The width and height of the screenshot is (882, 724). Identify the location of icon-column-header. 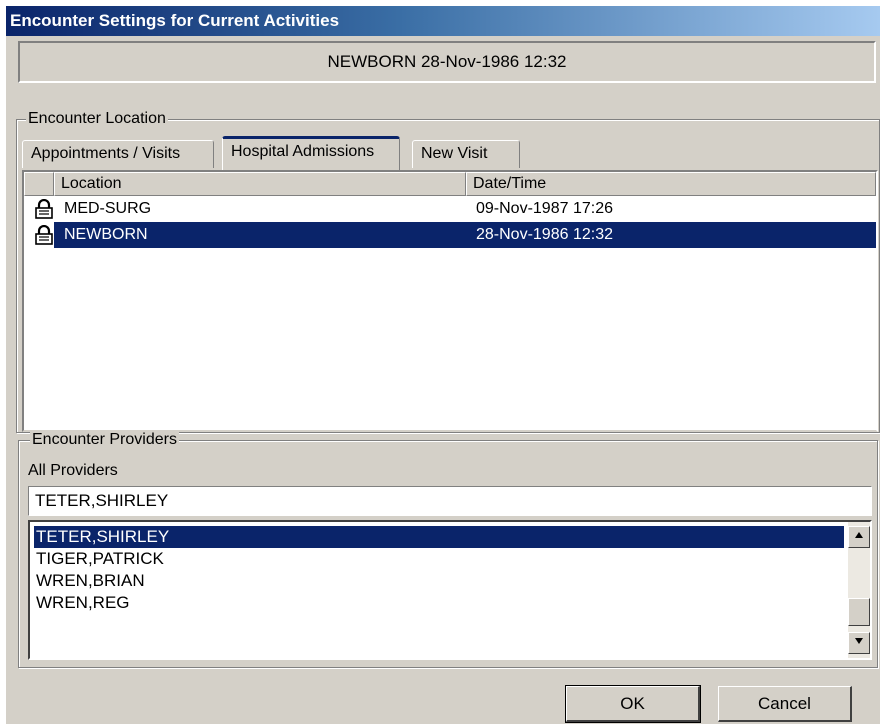
(39, 184).